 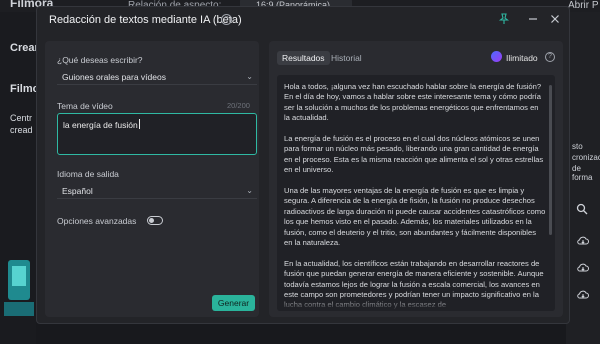 I want to click on right-panel-text-2: cronizac, so click(x=586, y=157).